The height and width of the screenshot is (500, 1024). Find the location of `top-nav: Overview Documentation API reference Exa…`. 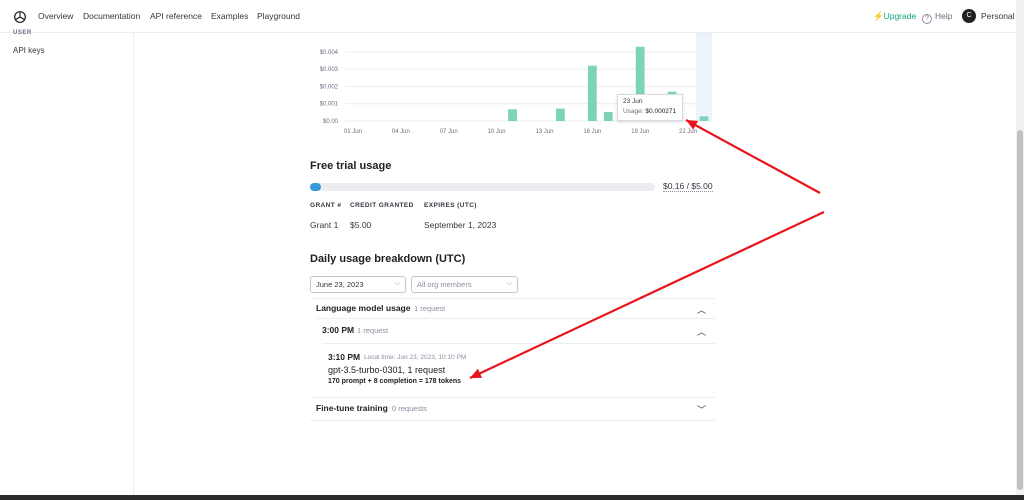

top-nav: Overview Documentation API reference Exa… is located at coordinates (508, 16).